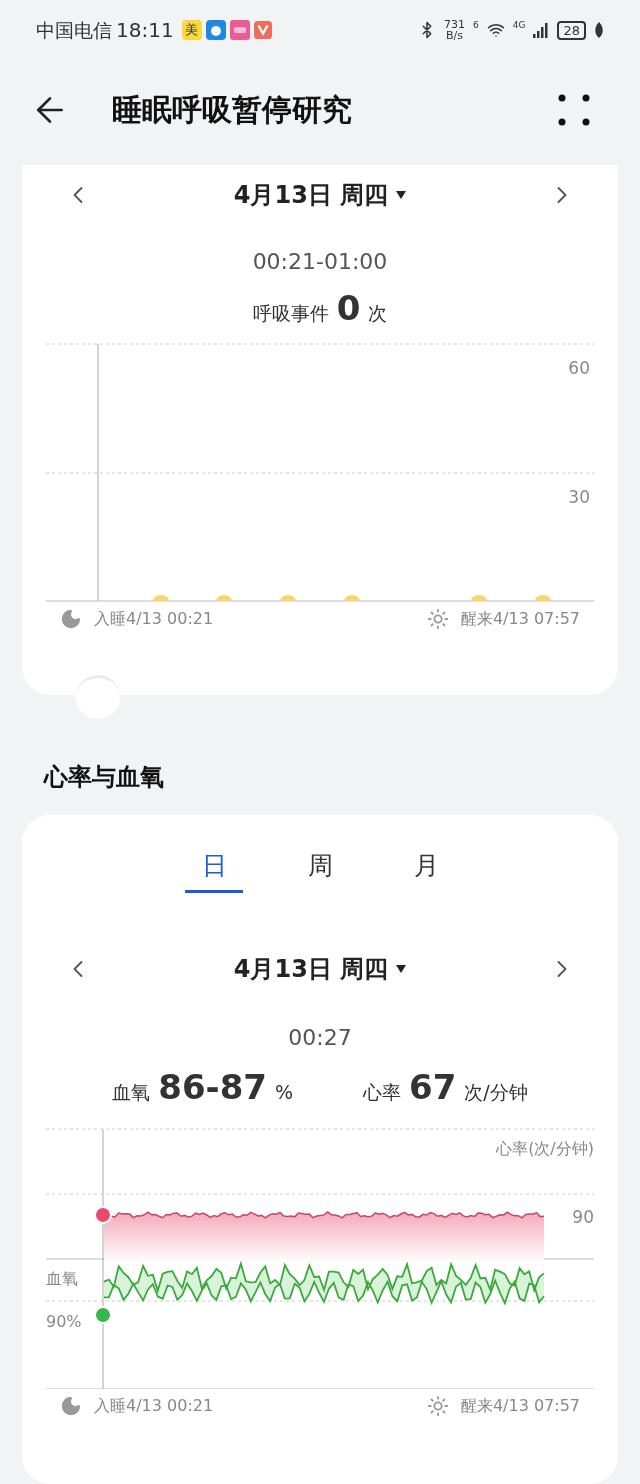  I want to click on more-button, so click(574, 109).